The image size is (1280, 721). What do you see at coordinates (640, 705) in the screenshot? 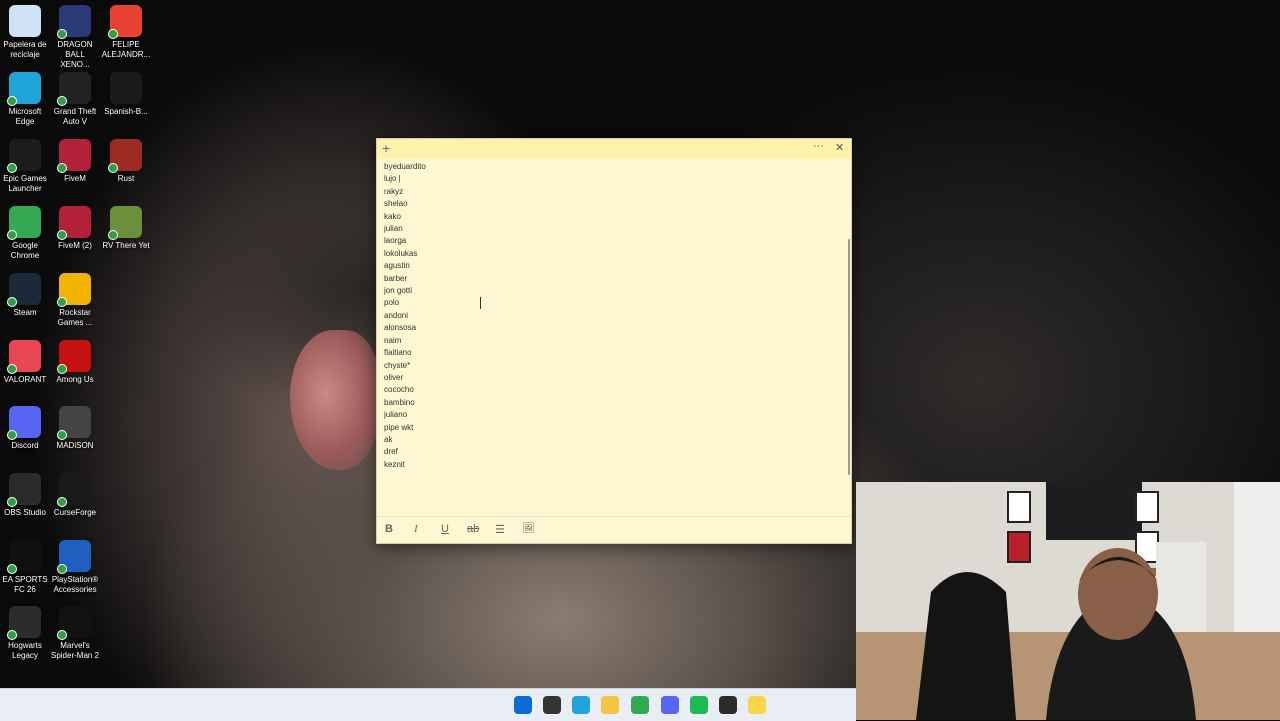
I see `chrome-icon` at bounding box center [640, 705].